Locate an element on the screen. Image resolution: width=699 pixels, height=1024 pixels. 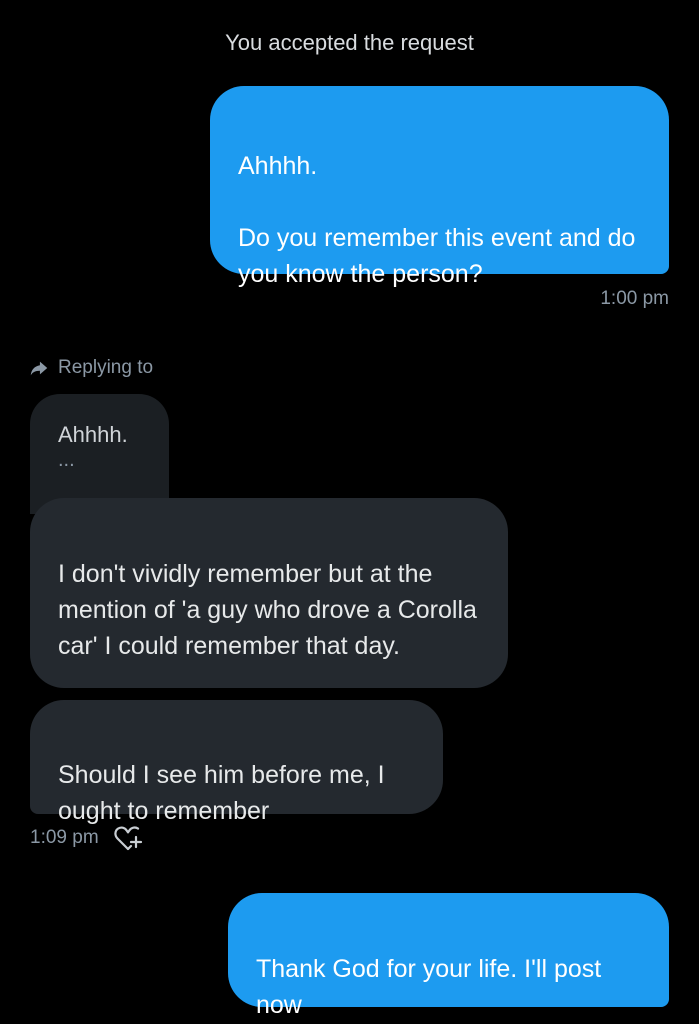
heart-plus-icon is located at coordinates (128, 838).